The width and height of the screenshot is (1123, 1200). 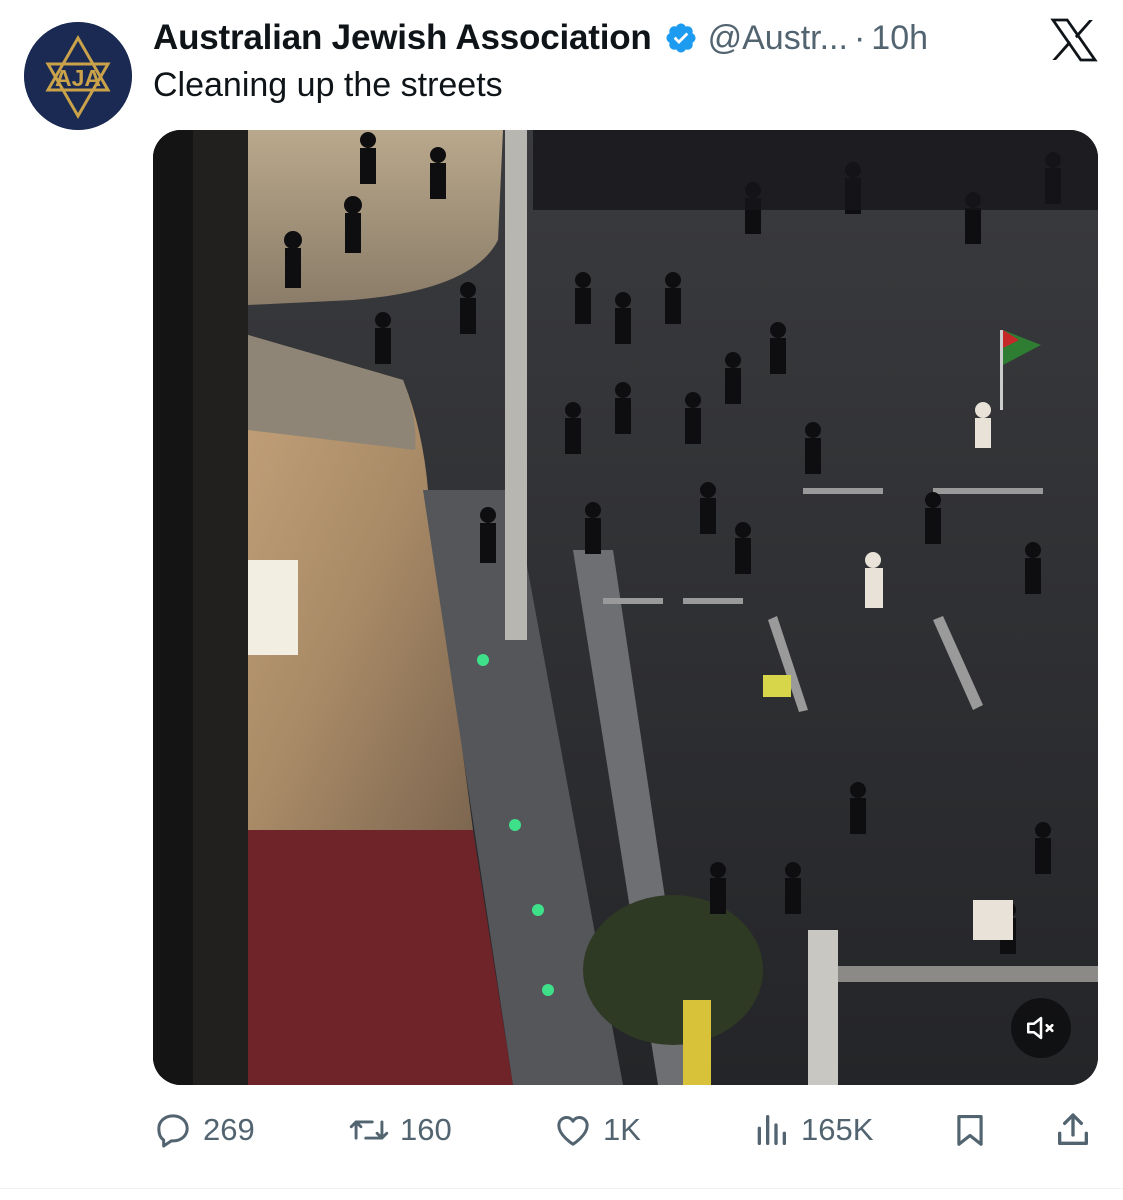 What do you see at coordinates (402, 38) in the screenshot?
I see `author-name: Australian Jewish Association` at bounding box center [402, 38].